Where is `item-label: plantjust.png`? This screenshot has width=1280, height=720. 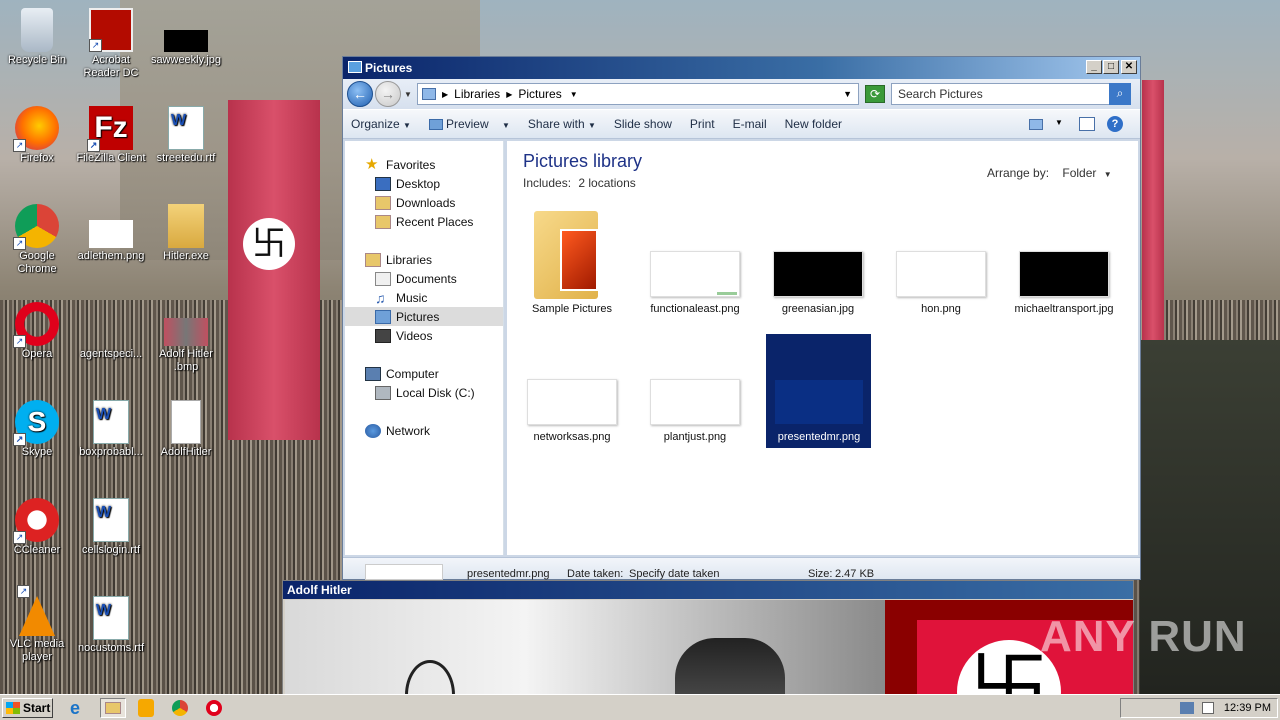
item-label: plantjust.png is located at coordinates (695, 437).